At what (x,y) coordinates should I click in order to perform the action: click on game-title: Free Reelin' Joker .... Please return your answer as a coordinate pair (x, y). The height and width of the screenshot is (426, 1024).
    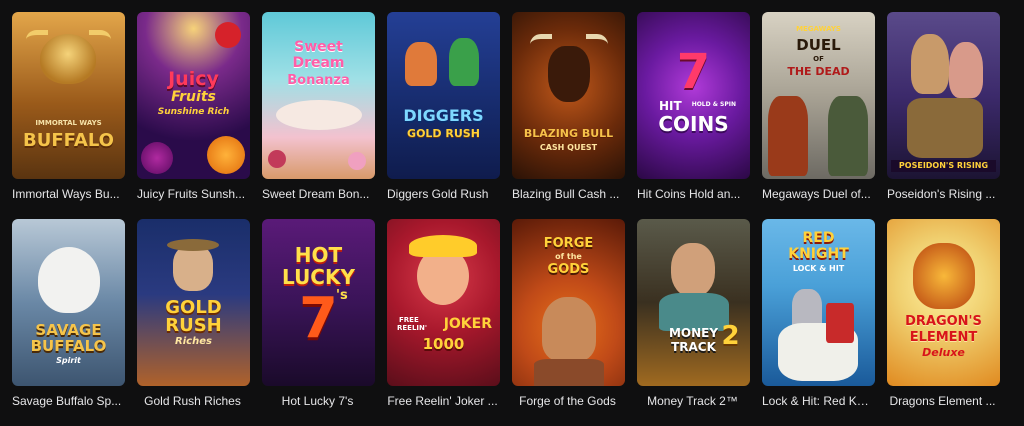
    Looking at the image, I should click on (443, 401).